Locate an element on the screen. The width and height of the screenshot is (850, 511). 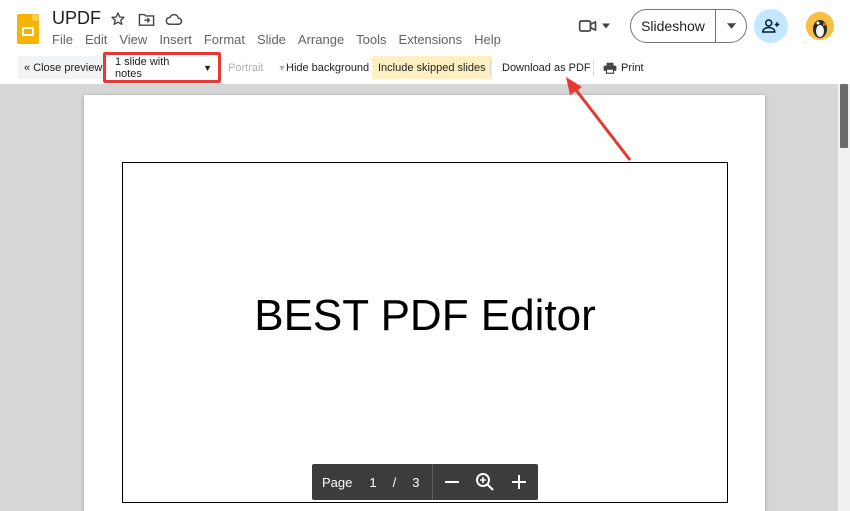
slide-title: BEST PDF Editor is located at coordinates (425, 315).